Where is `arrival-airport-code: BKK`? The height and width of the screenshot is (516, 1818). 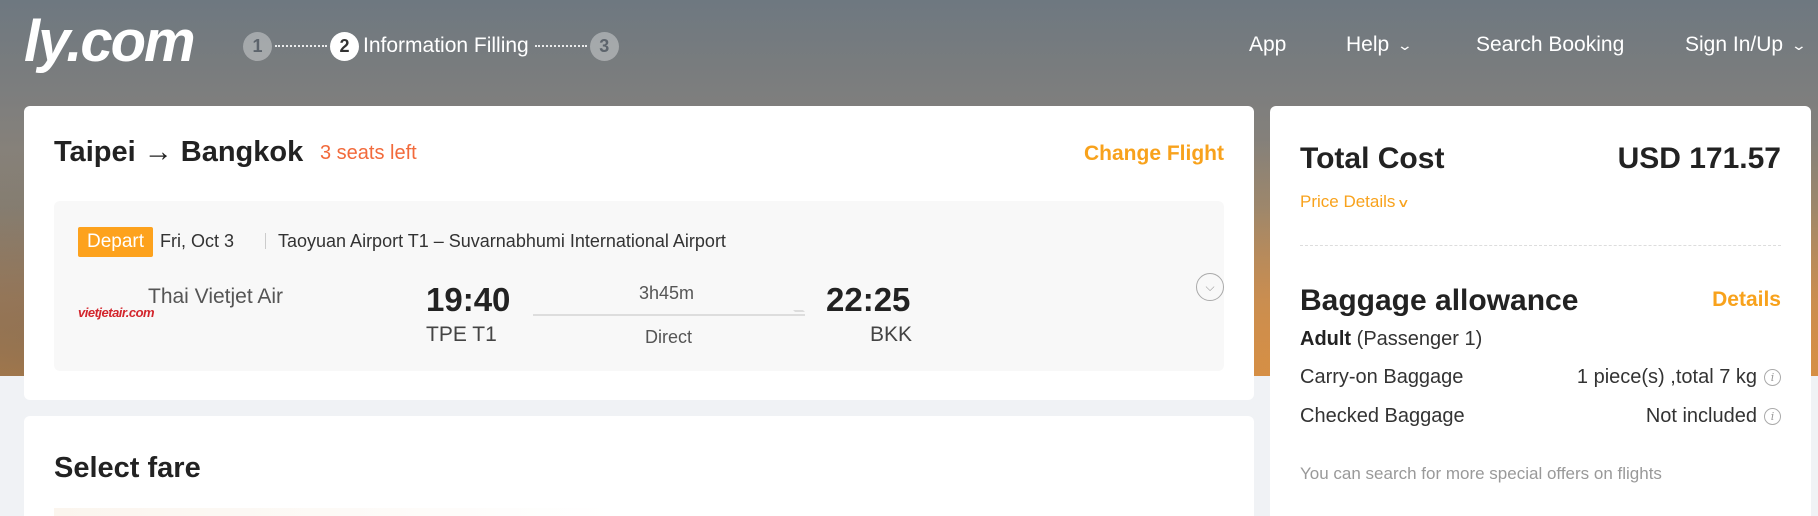 arrival-airport-code: BKK is located at coordinates (891, 334).